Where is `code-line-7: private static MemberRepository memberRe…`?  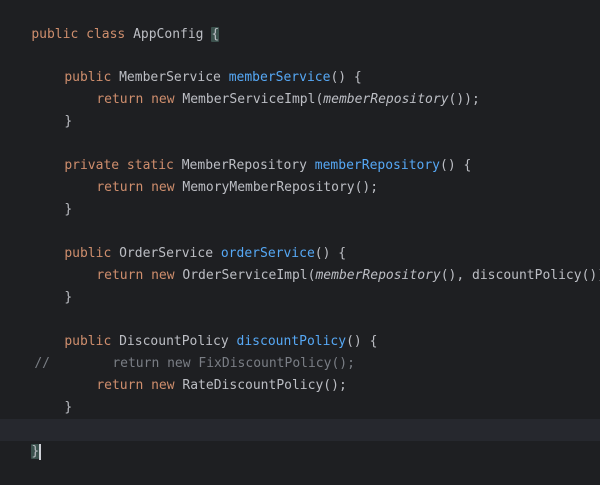 code-line-7: private static MemberRepository memberRe… is located at coordinates (252, 153).